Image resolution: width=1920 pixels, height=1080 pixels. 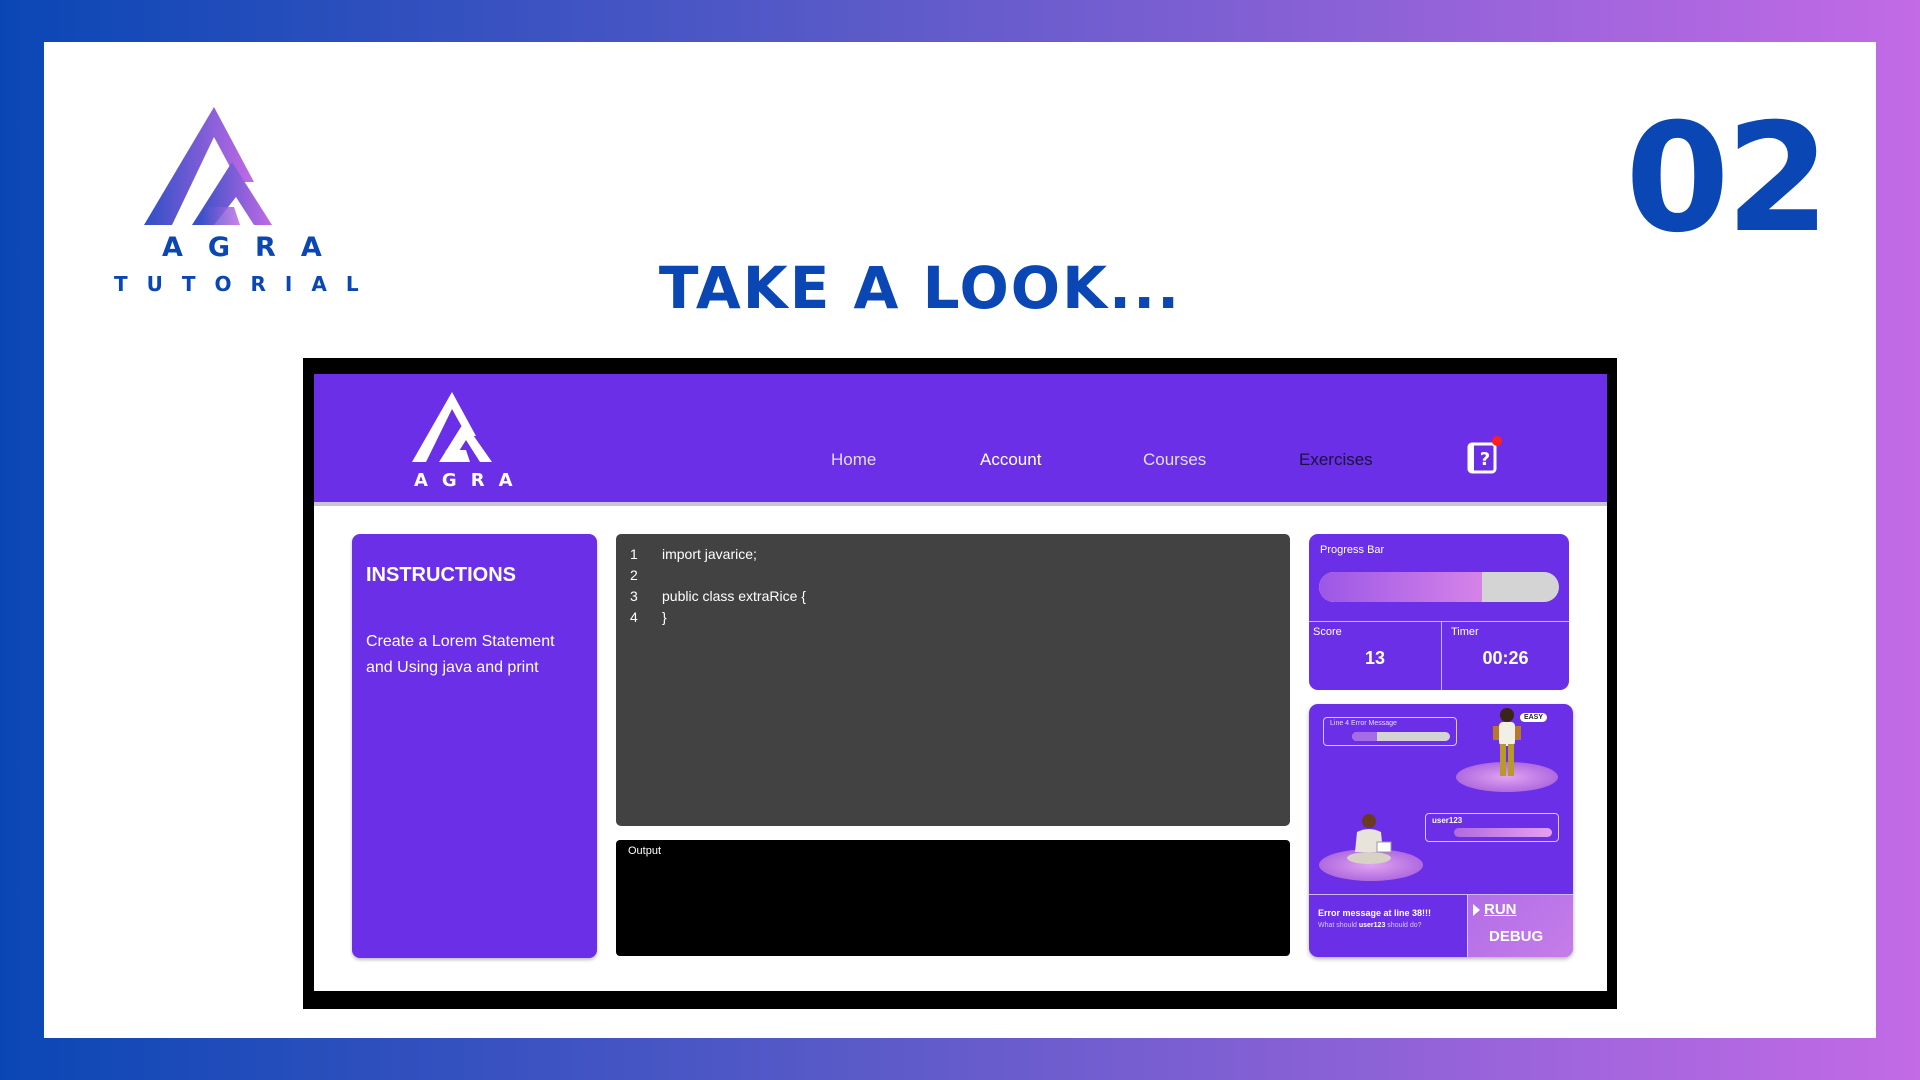 I want to click on code-line: 1 import javarice;, so click(x=953, y=554).